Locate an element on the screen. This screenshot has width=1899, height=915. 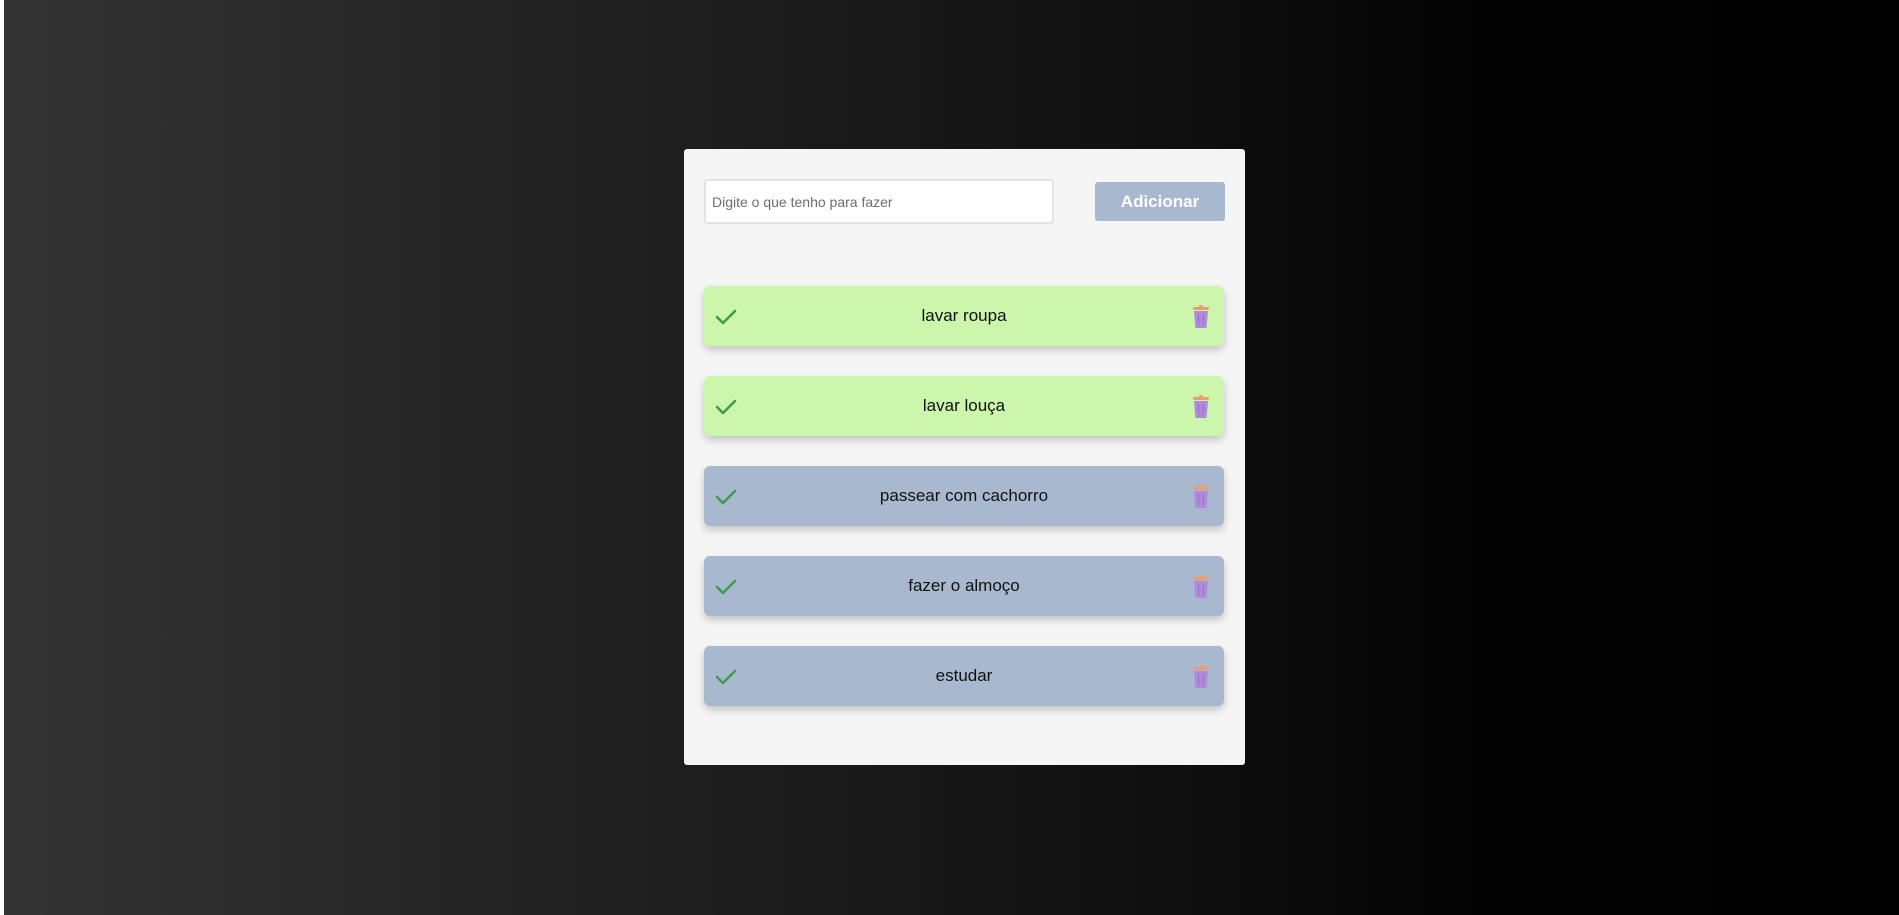
task-input is located at coordinates (879, 201).